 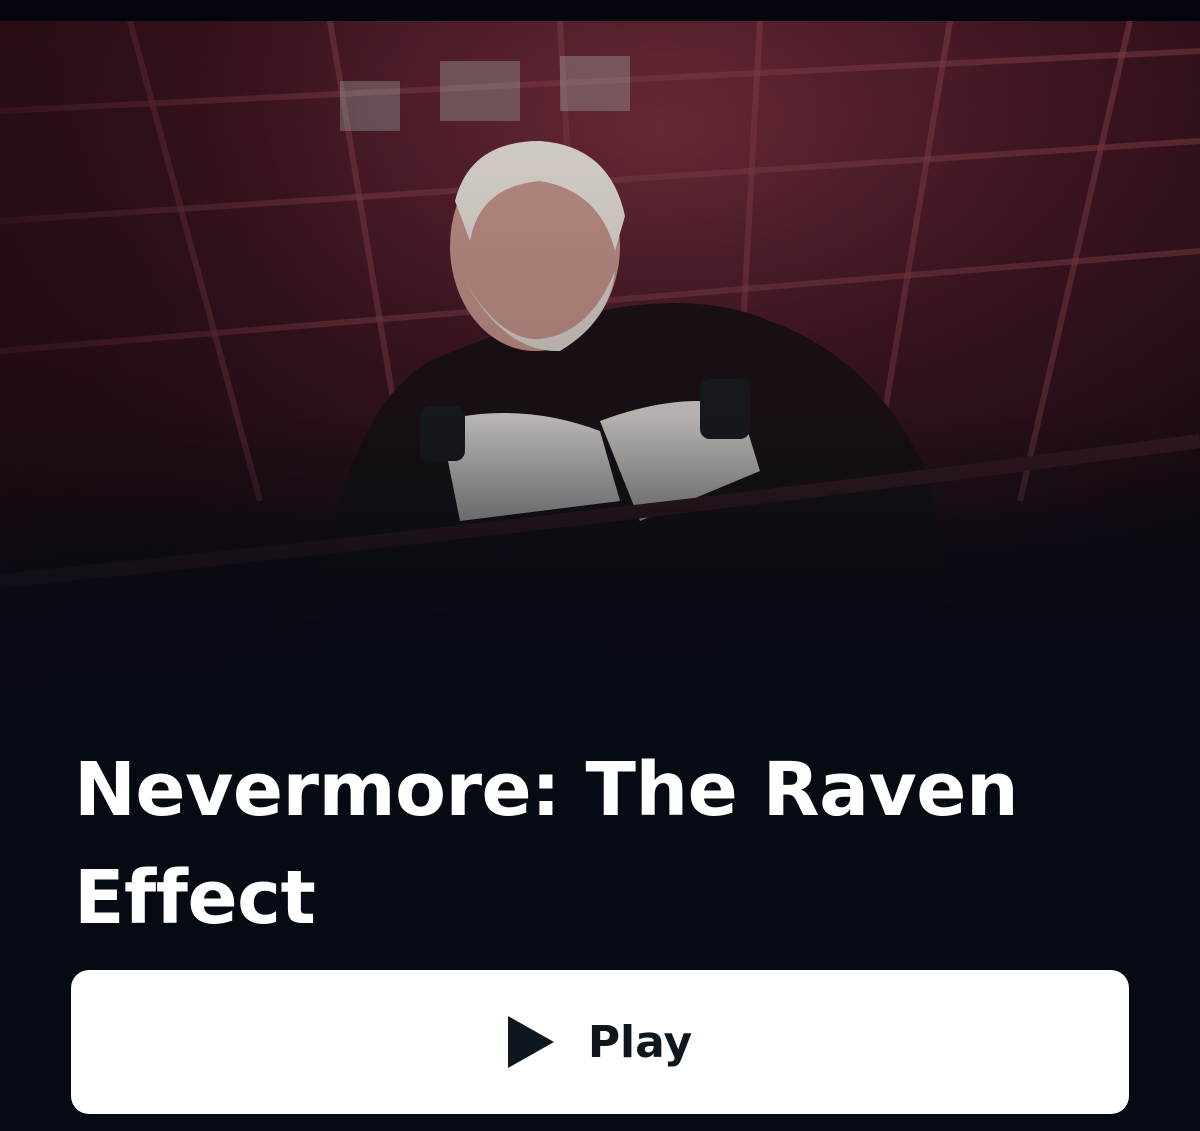 I want to click on play-button: Play, so click(x=600, y=1042).